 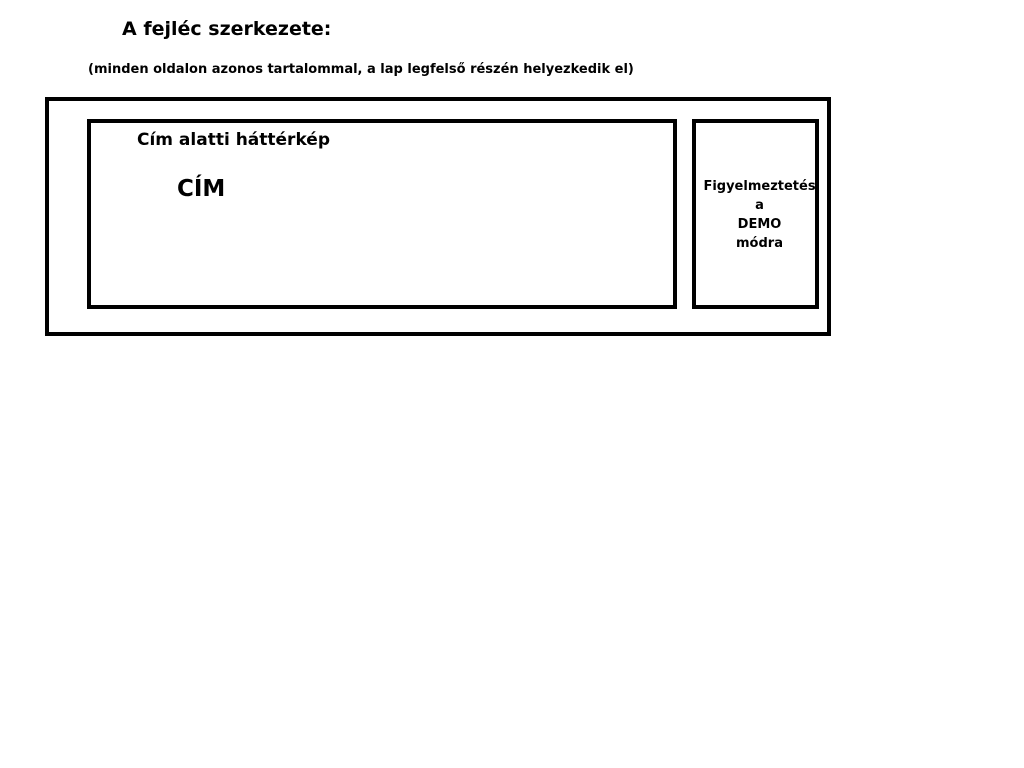 What do you see at coordinates (227, 29) in the screenshot?
I see `page-title: A fejléc szerkezete:` at bounding box center [227, 29].